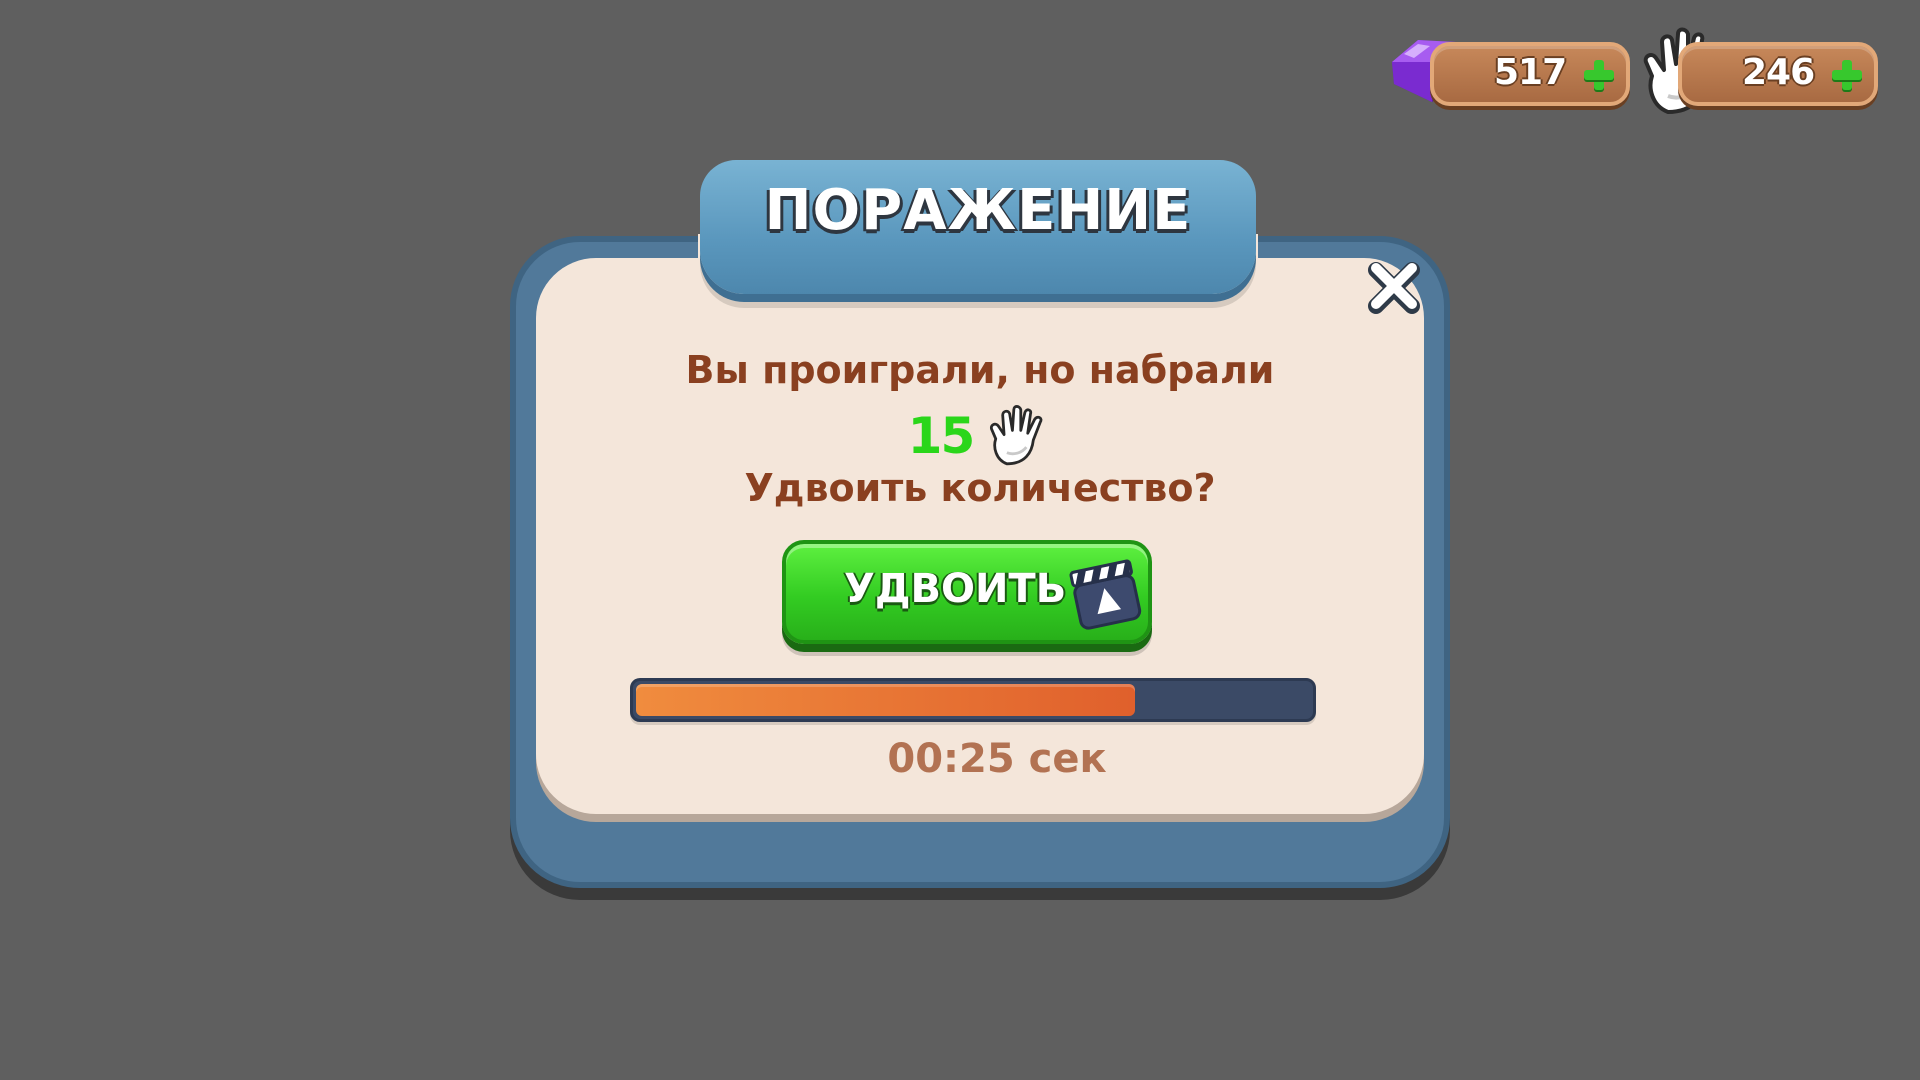 This screenshot has width=1920, height=1080. What do you see at coordinates (955, 589) in the screenshot?
I see `double-button-label: УДВОИТЬ` at bounding box center [955, 589].